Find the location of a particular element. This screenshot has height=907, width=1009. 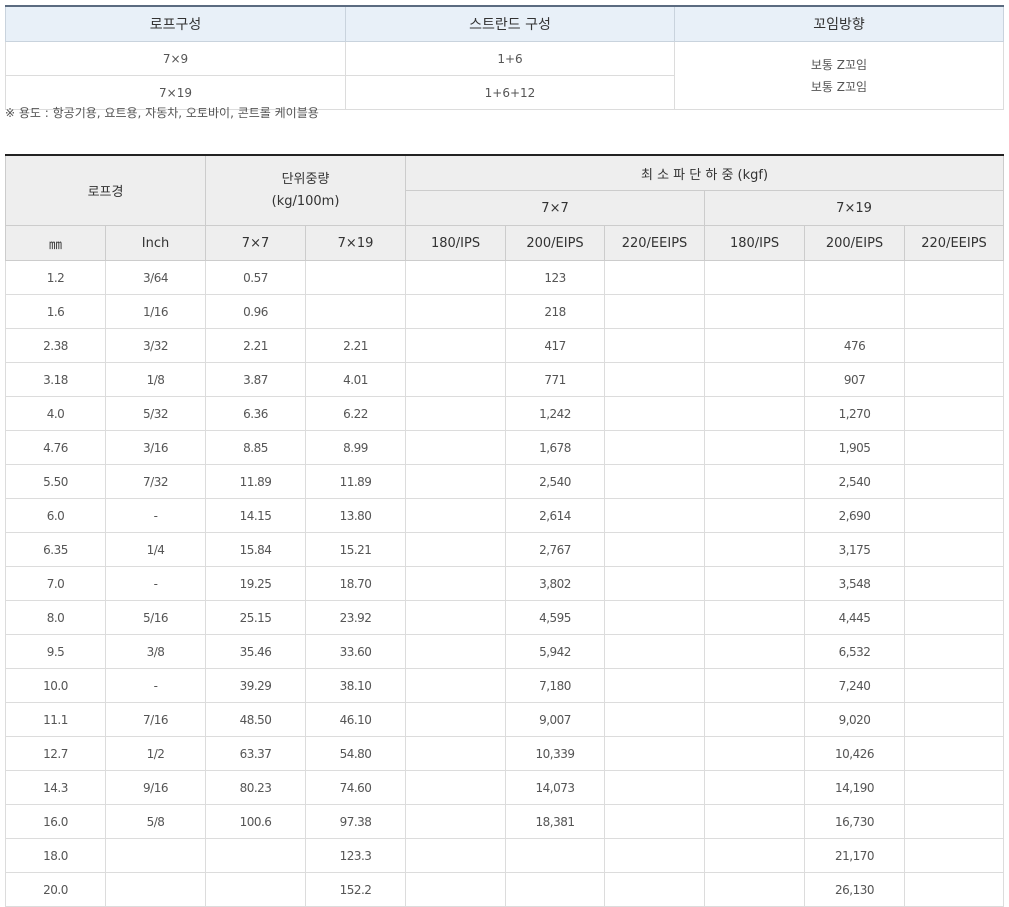

cell-inch: 3/32 is located at coordinates (155, 345).